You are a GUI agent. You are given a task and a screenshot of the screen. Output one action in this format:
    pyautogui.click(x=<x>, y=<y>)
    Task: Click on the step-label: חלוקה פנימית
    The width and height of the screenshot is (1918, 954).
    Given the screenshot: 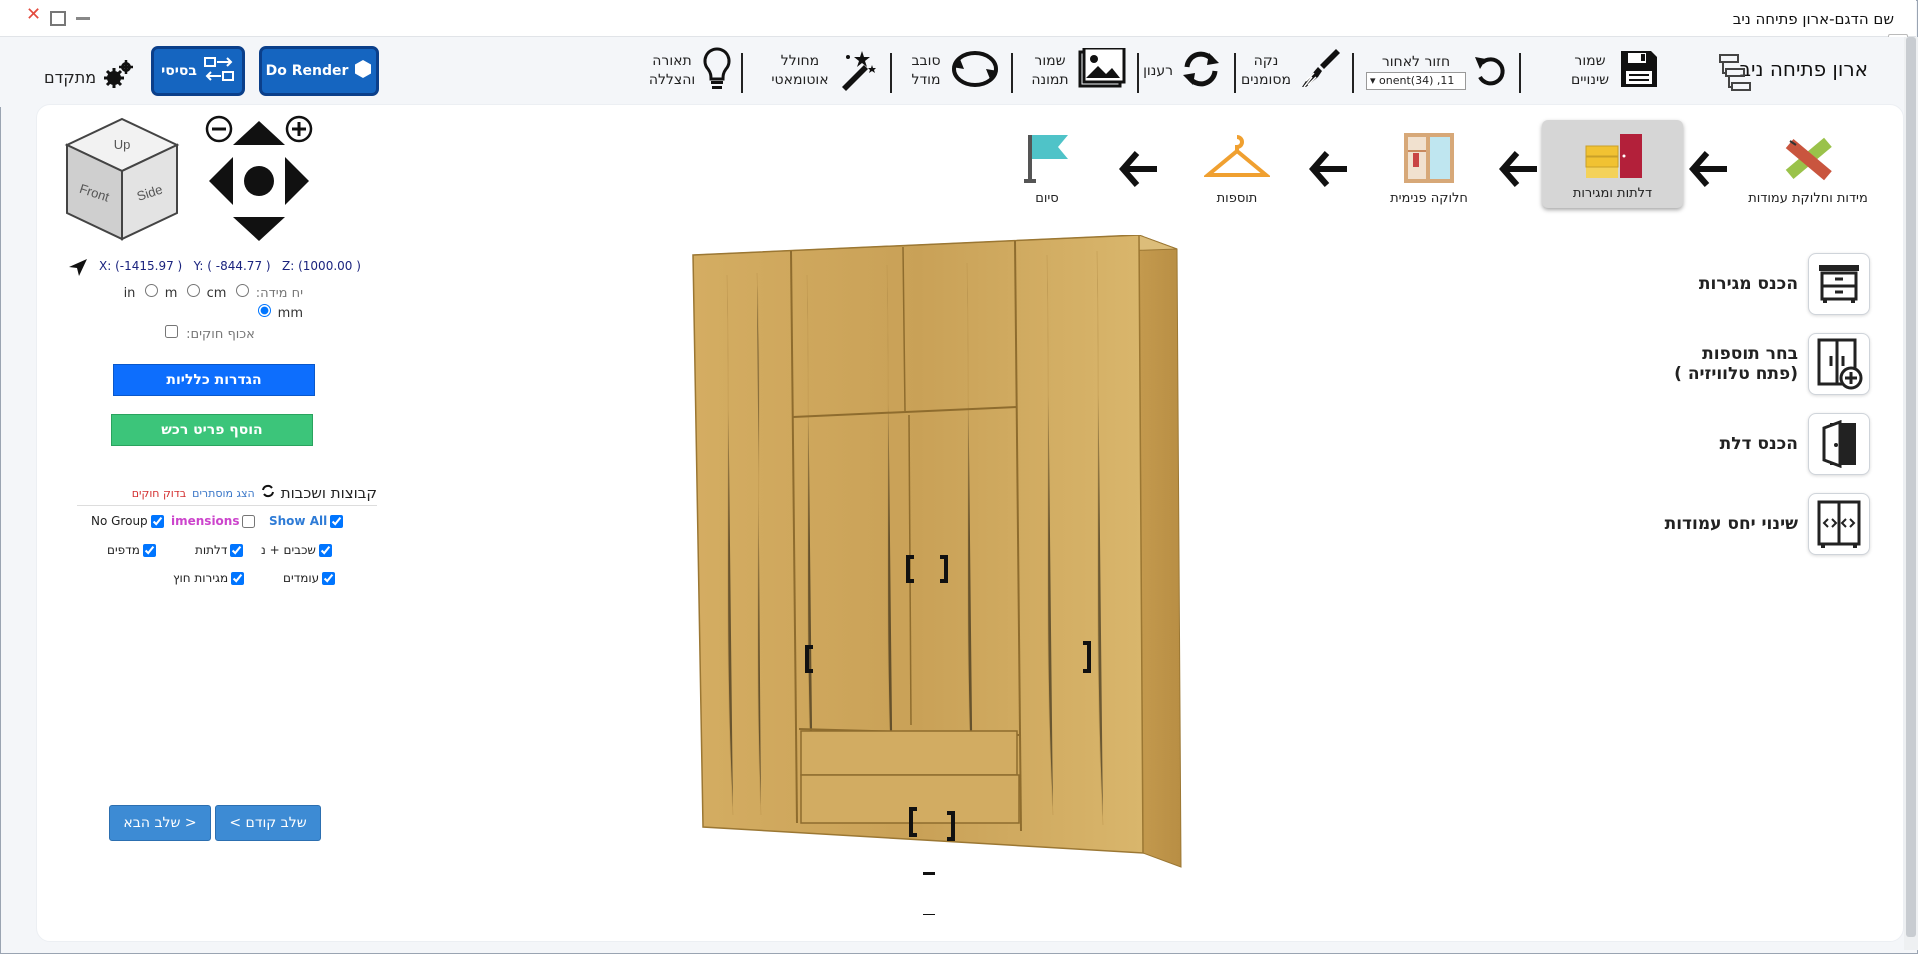 What is the action you would take?
    pyautogui.click(x=1429, y=198)
    